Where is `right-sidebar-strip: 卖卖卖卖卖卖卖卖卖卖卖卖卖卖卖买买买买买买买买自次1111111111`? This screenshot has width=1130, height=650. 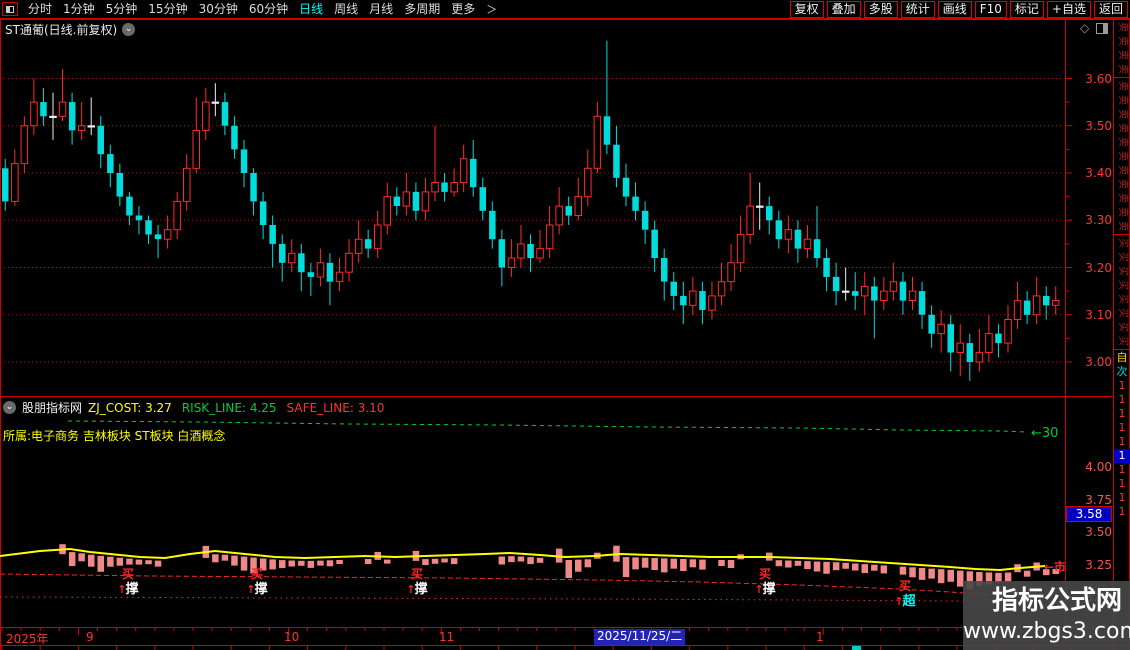 right-sidebar-strip: 卖卖卖卖卖卖卖卖卖卖卖卖卖卖卖买买买买买买买买自次1111111111 is located at coordinates (1122, 335).